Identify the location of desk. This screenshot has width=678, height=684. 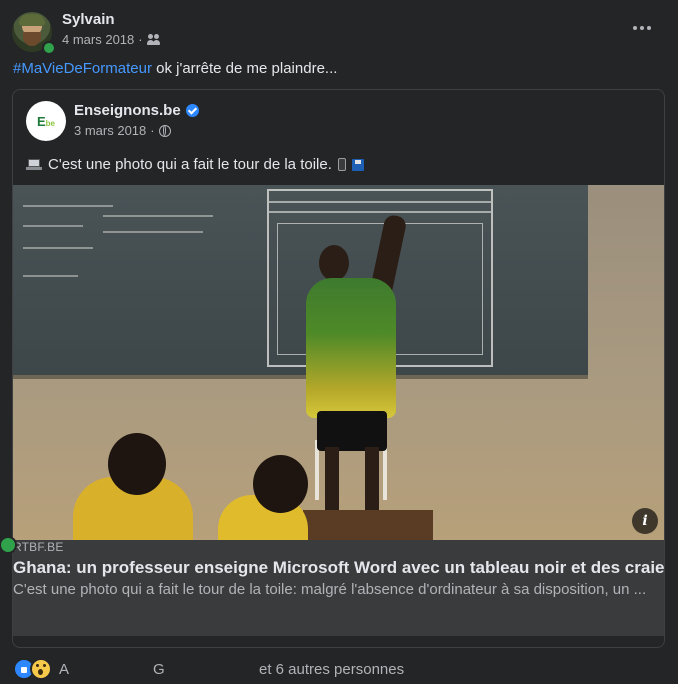
(368, 525).